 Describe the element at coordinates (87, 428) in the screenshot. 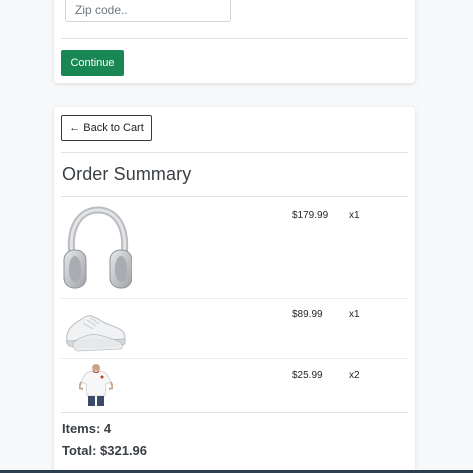

I see `items-count: Items: 4` at that location.